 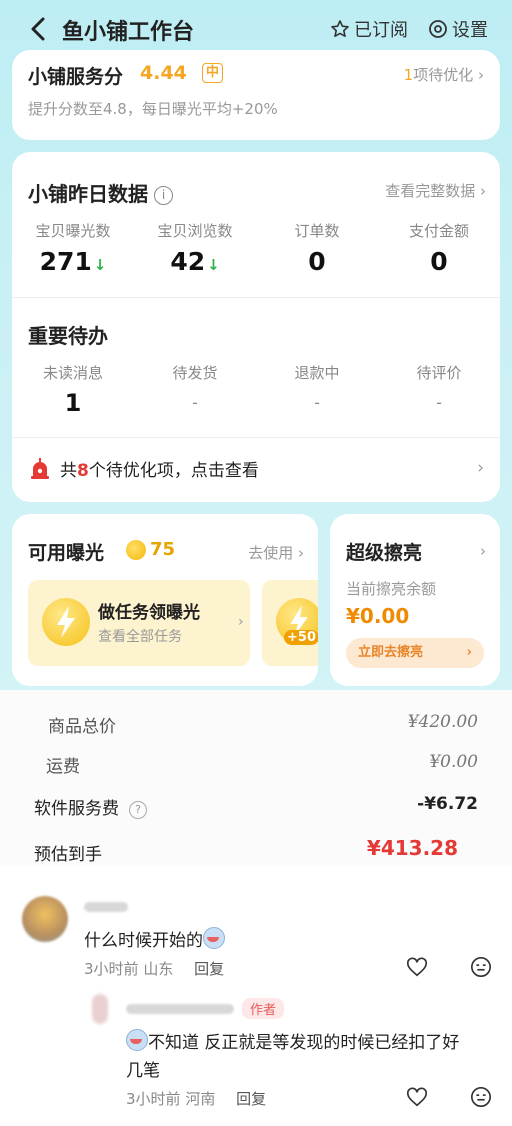 What do you see at coordinates (153, 109) in the screenshot?
I see `score-description: 提升分数至4.8，每日曝光平均+20%` at bounding box center [153, 109].